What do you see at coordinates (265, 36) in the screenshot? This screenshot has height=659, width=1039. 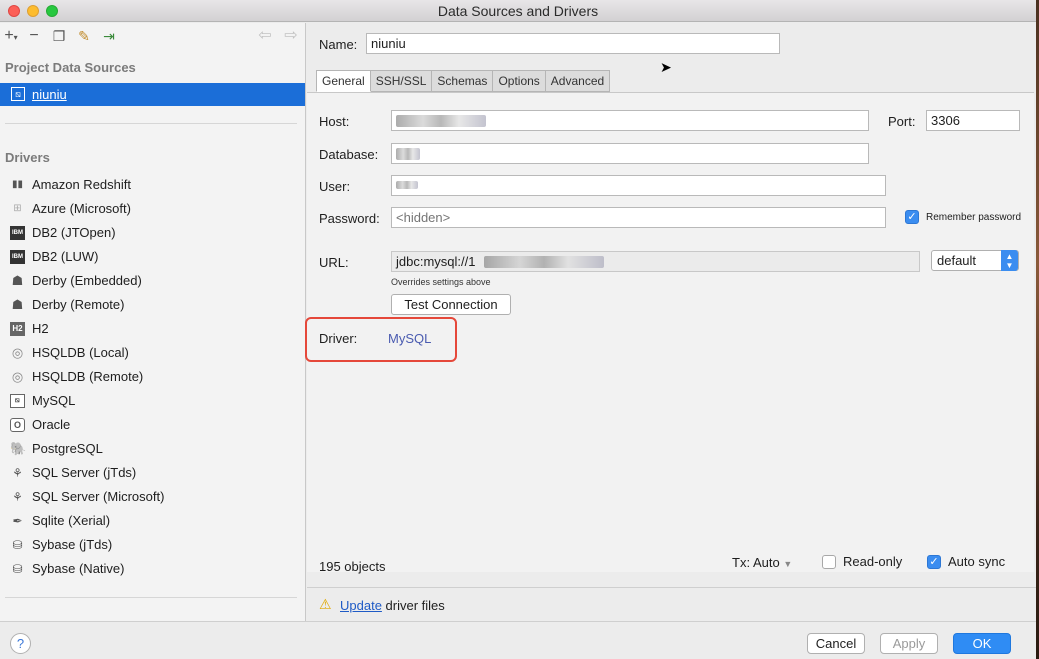 I see `back-arrow-icon: ⇦` at bounding box center [265, 36].